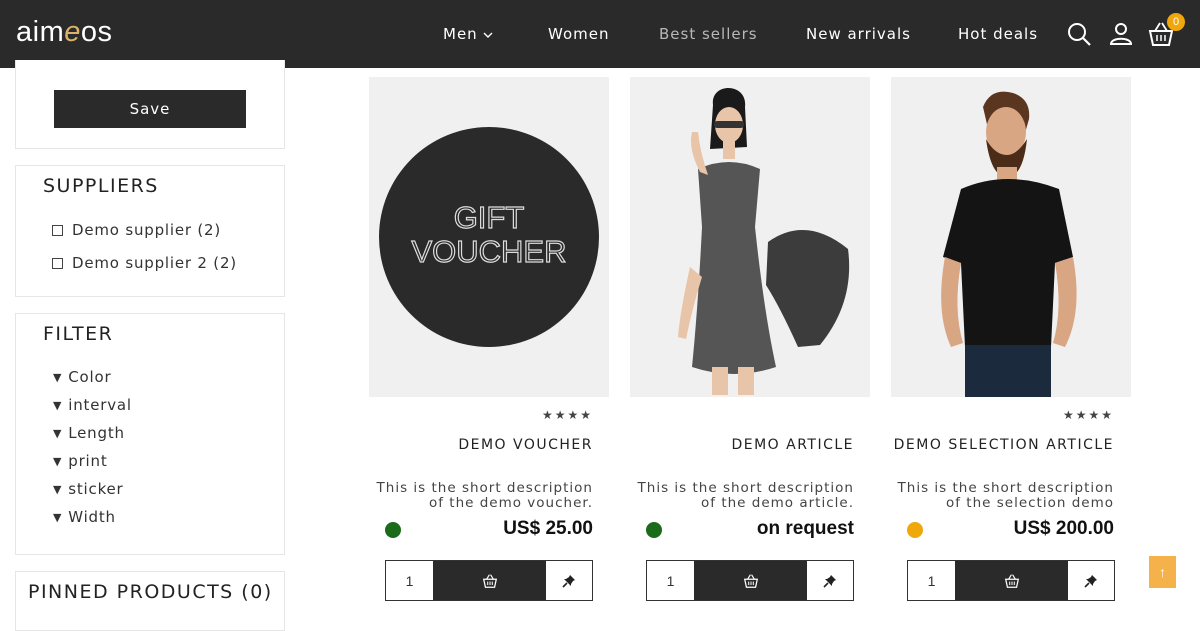 The width and height of the screenshot is (1200, 631). I want to click on desc-line: of the selection demo, so click(1029, 503).